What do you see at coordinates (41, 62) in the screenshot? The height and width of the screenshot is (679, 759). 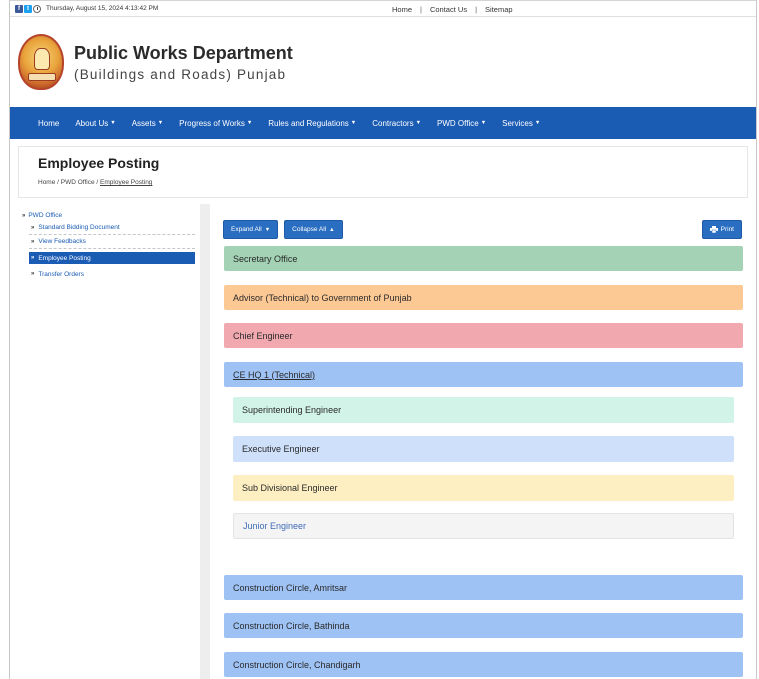 I see `punjab-emblem-logo` at bounding box center [41, 62].